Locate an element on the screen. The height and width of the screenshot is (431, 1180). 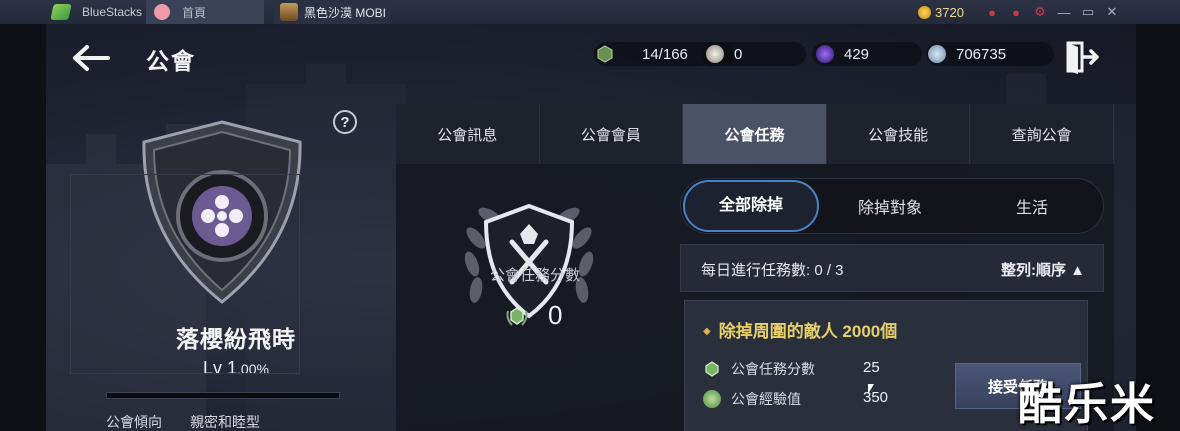
filter-all: 全部除掉 is located at coordinates (751, 206).